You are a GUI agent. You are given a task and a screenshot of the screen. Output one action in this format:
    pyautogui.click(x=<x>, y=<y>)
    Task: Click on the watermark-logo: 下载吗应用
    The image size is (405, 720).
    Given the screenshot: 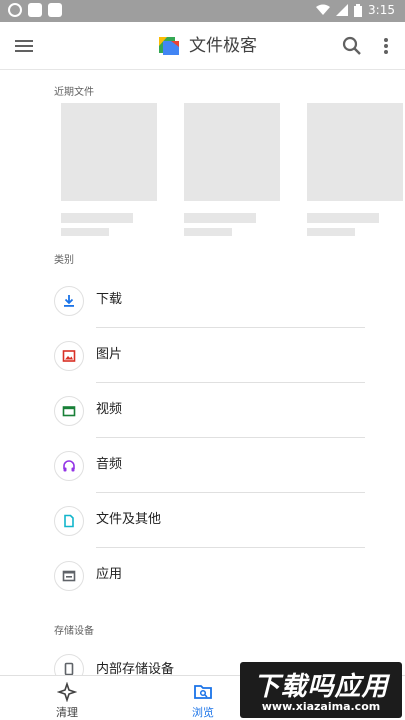 What is the action you would take?
    pyautogui.click(x=321, y=687)
    